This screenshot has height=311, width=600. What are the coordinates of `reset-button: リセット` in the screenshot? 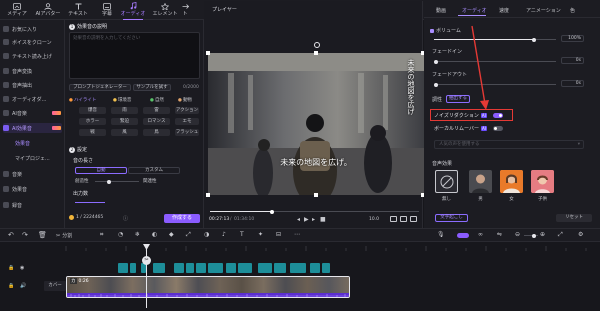 It's located at (574, 218).